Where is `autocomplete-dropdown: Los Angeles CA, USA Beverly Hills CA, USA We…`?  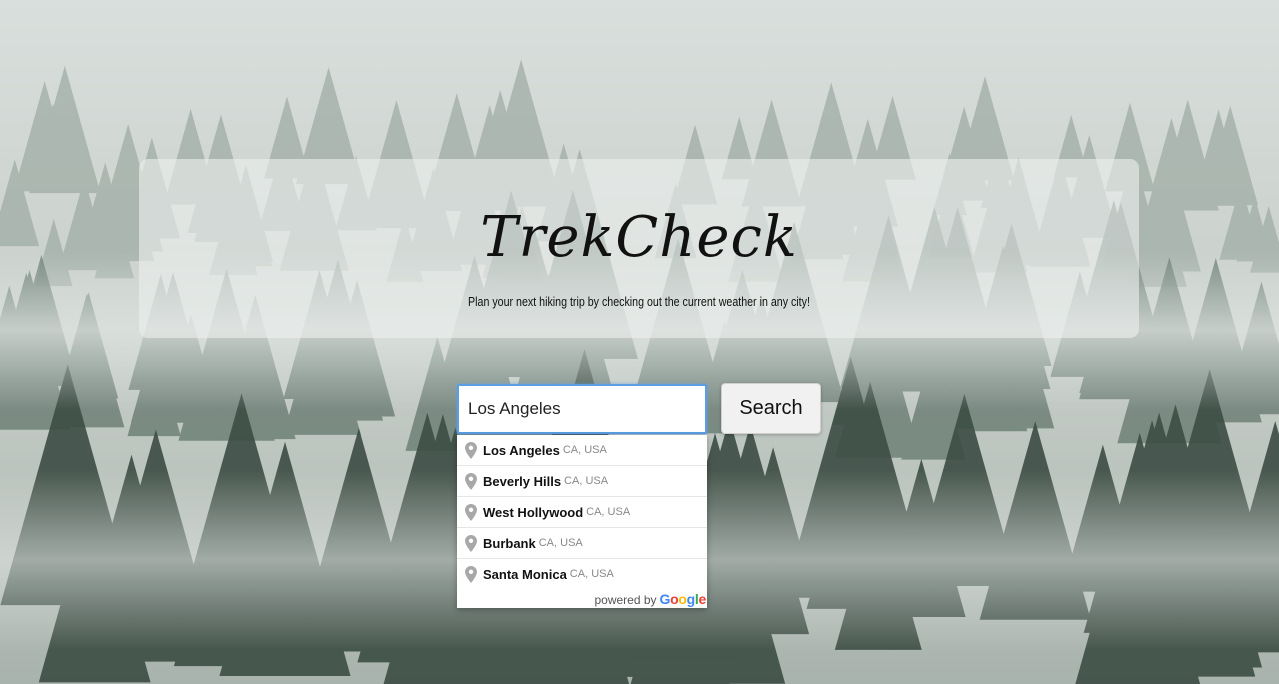
autocomplete-dropdown: Los Angeles CA, USA Beverly Hills CA, USA We… is located at coordinates (582, 521).